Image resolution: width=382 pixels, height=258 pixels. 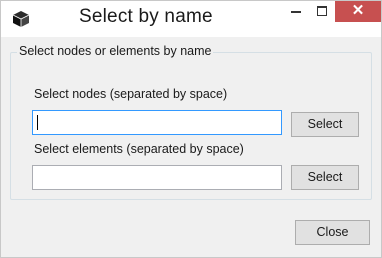 I want to click on maximize-icon, so click(x=322, y=11).